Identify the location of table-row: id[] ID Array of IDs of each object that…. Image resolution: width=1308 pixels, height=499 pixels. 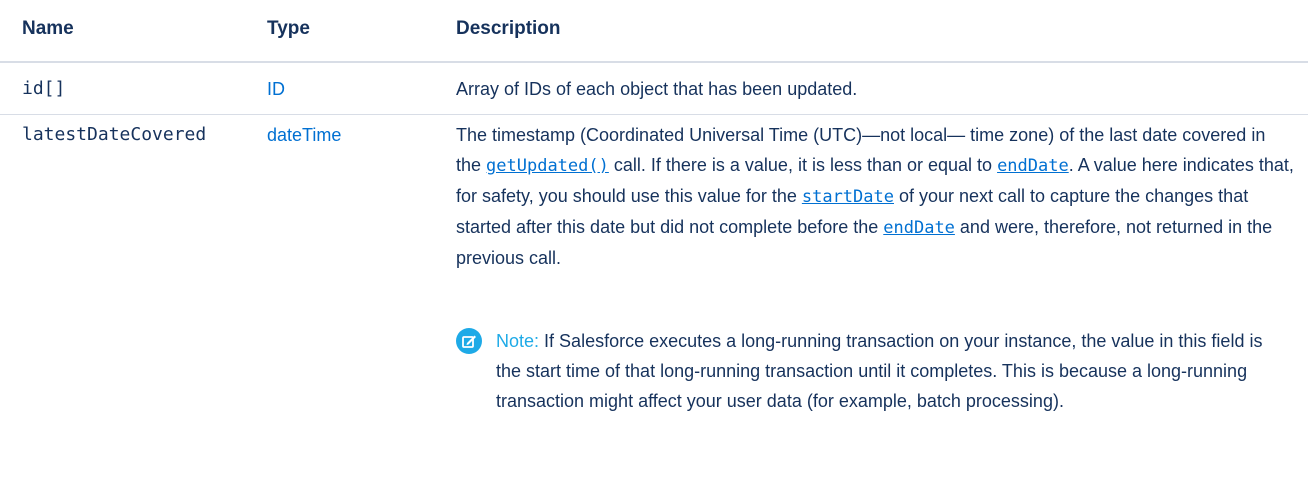
(654, 89).